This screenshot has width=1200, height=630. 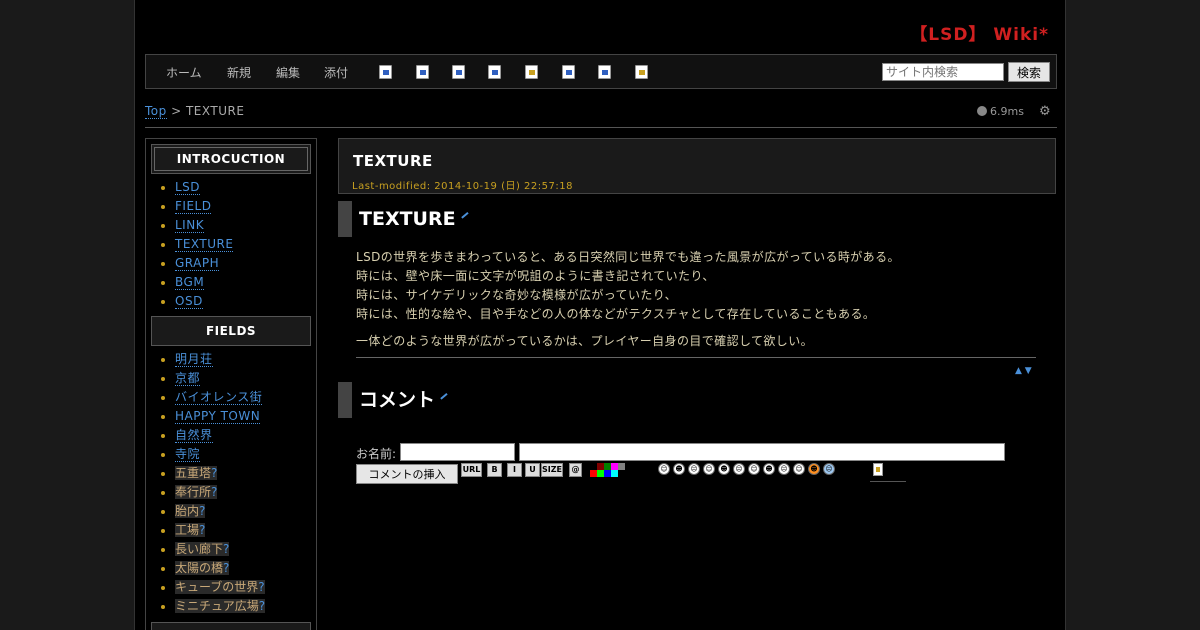 I want to click on menu-link: LINK, so click(x=190, y=225).